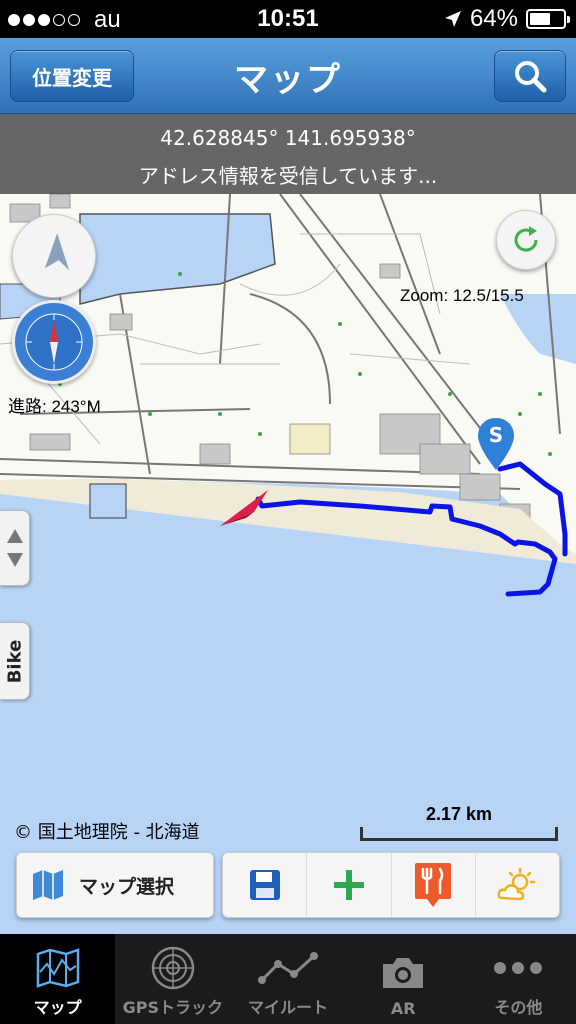  I want to click on map-toolbar: マップ選択, so click(288, 887).